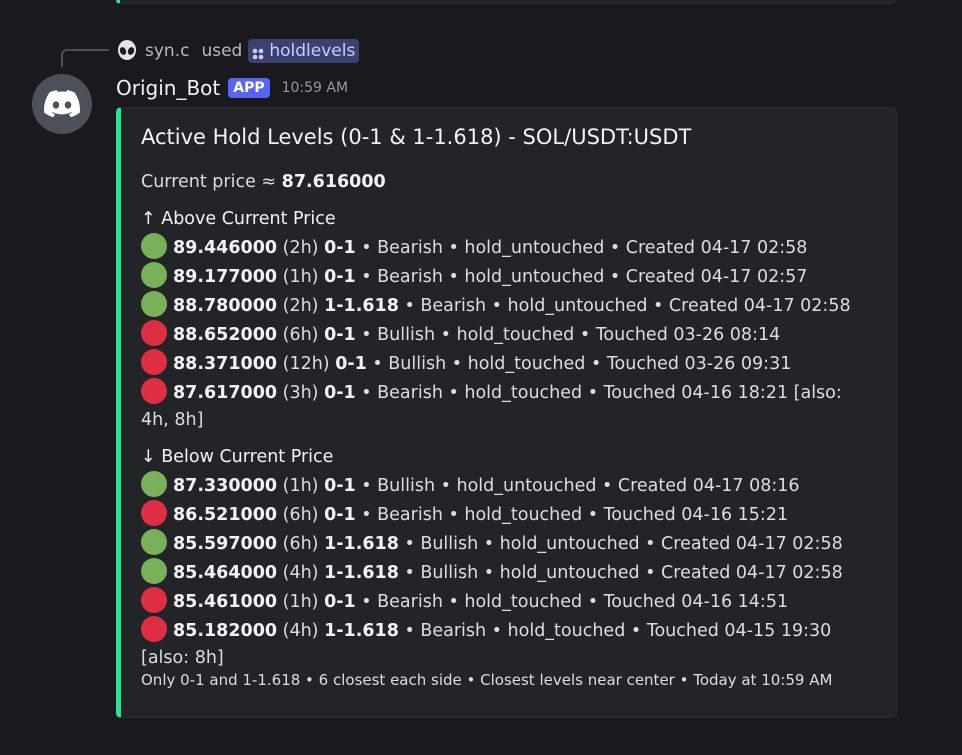 This screenshot has width=962, height=755. Describe the element at coordinates (225, 248) in the screenshot. I see `level-price: 89.446000` at that location.